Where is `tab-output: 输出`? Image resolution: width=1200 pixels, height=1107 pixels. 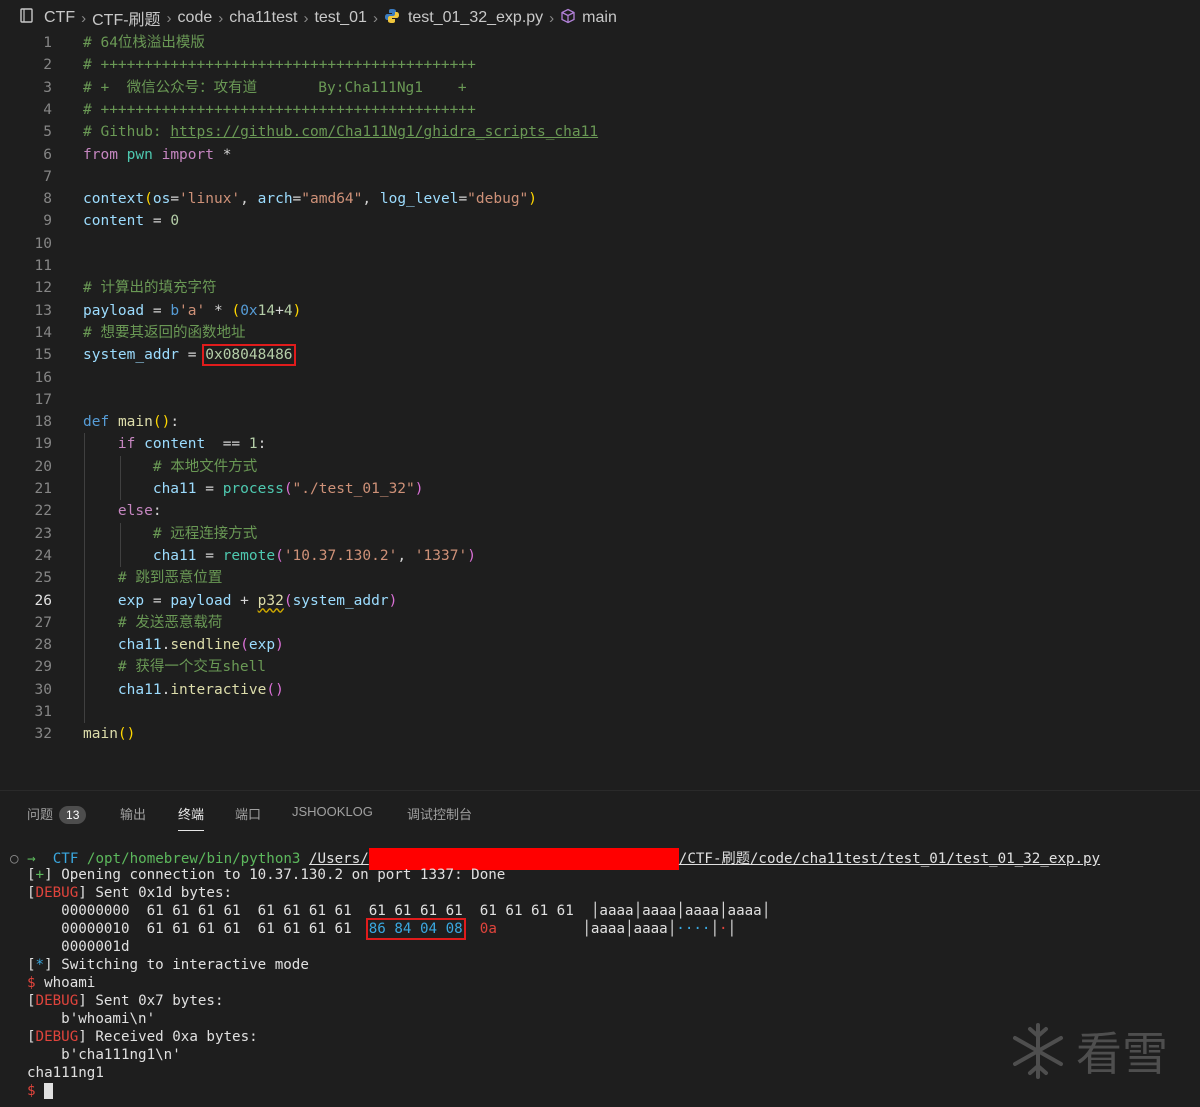
tab-output: 输出 is located at coordinates (133, 813).